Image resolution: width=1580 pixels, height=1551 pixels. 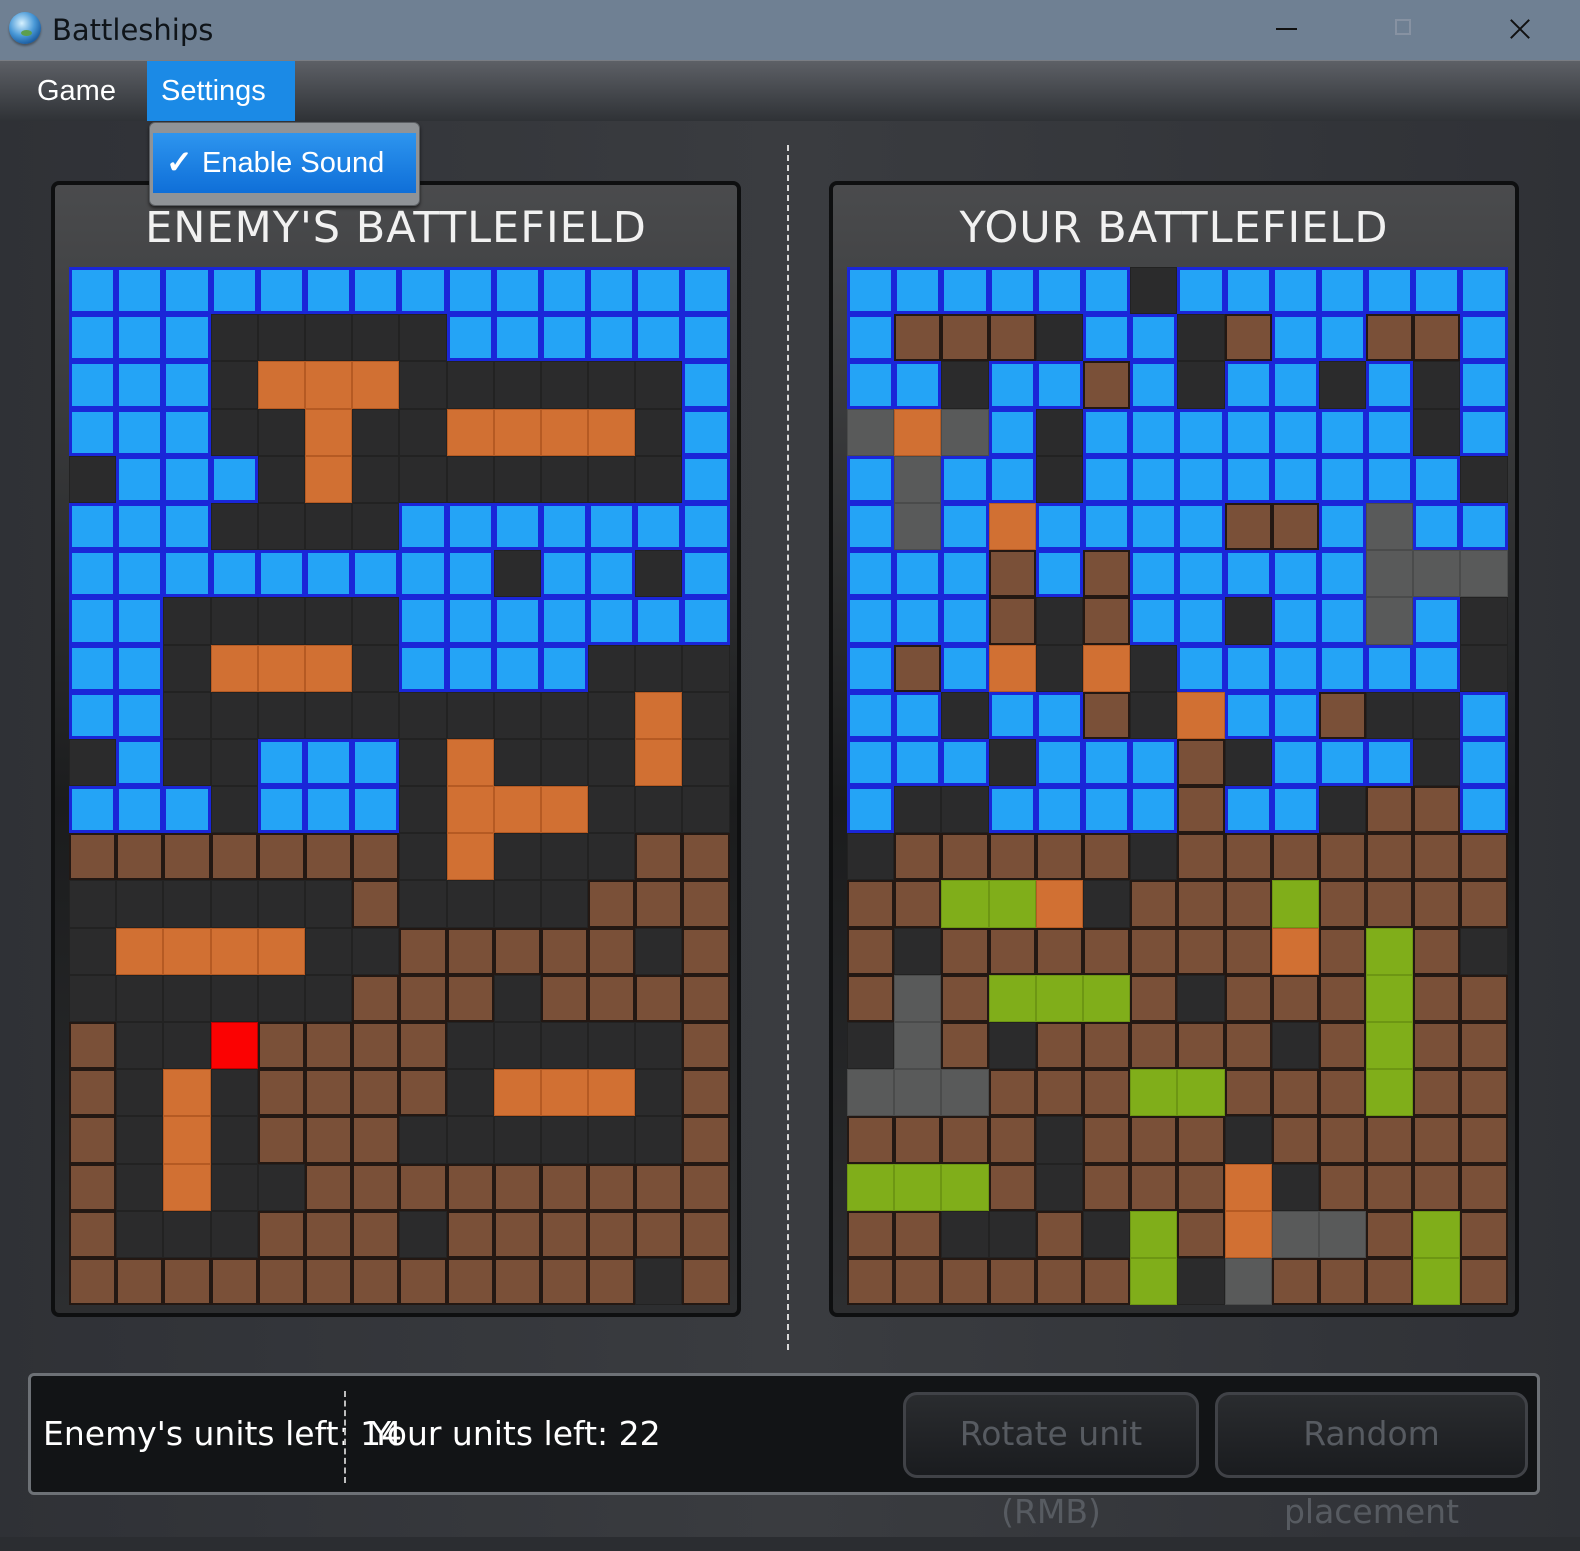 I want to click on enable-sound-option: ✓ Enable Sound, so click(x=284, y=163).